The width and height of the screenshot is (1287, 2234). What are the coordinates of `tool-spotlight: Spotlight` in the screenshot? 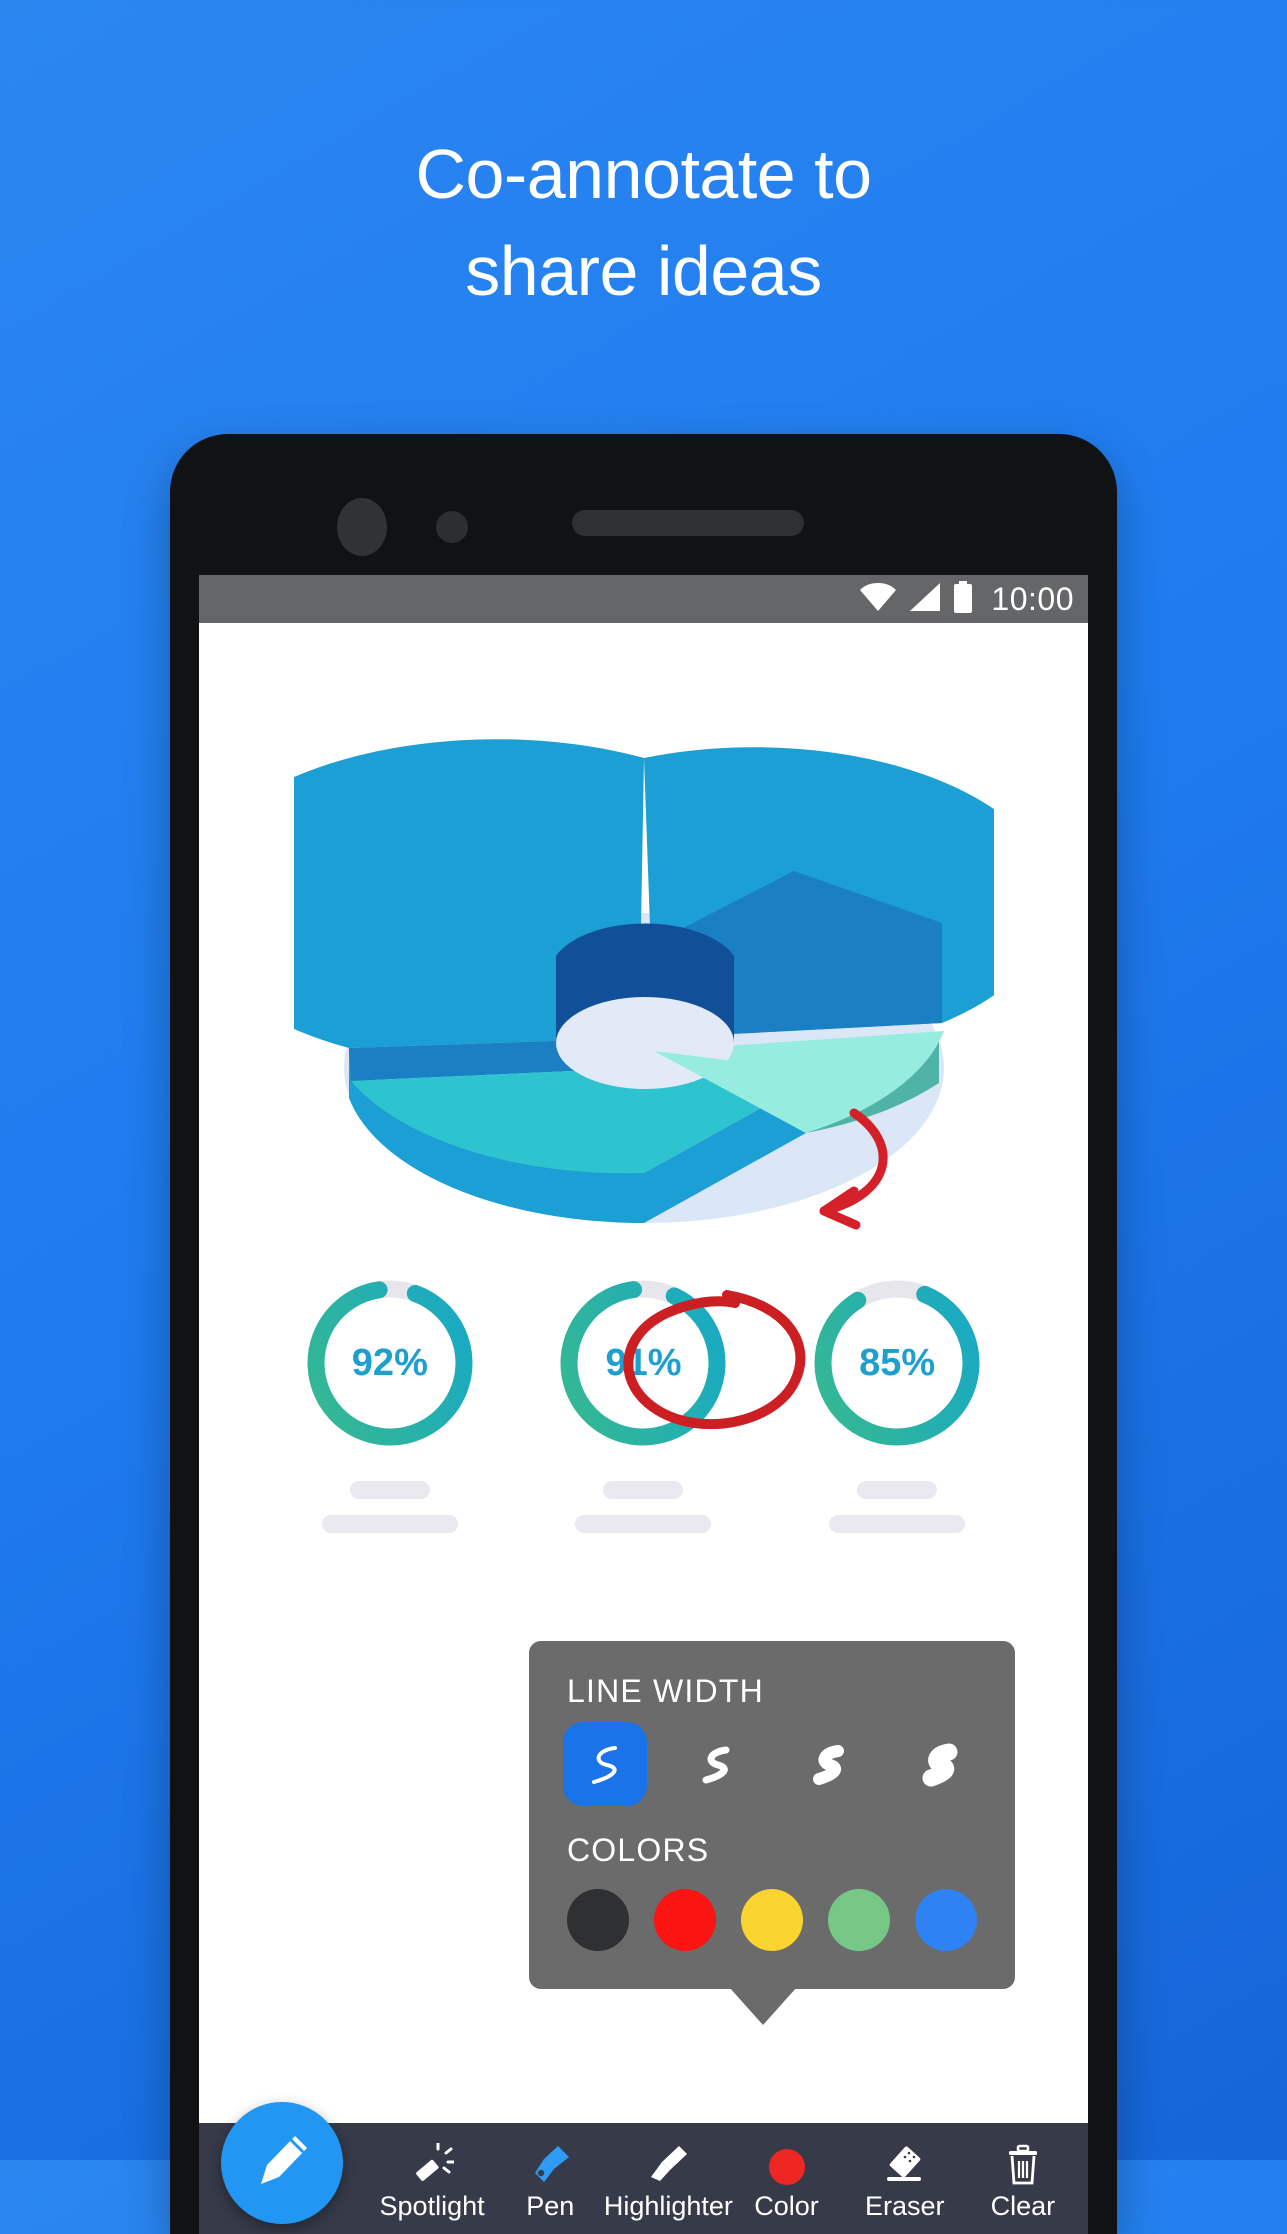 It's located at (432, 2179).